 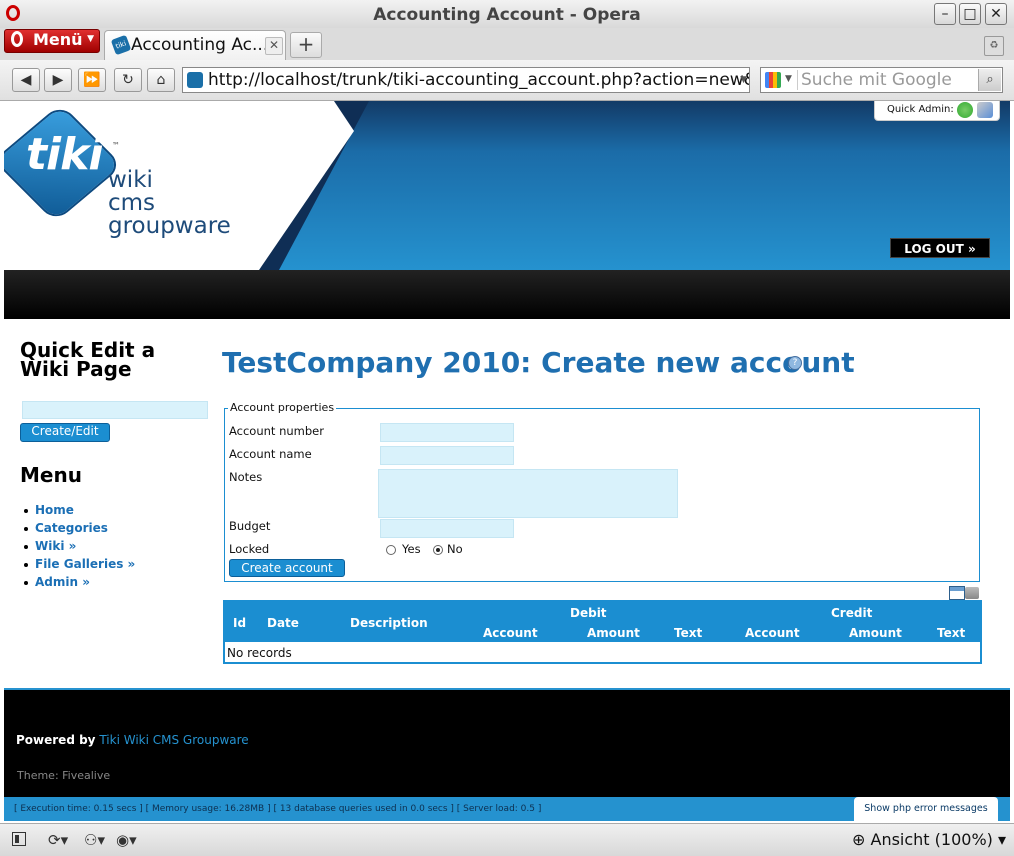 I want to click on opera-menu-button: Menü ▼, so click(x=52, y=41).